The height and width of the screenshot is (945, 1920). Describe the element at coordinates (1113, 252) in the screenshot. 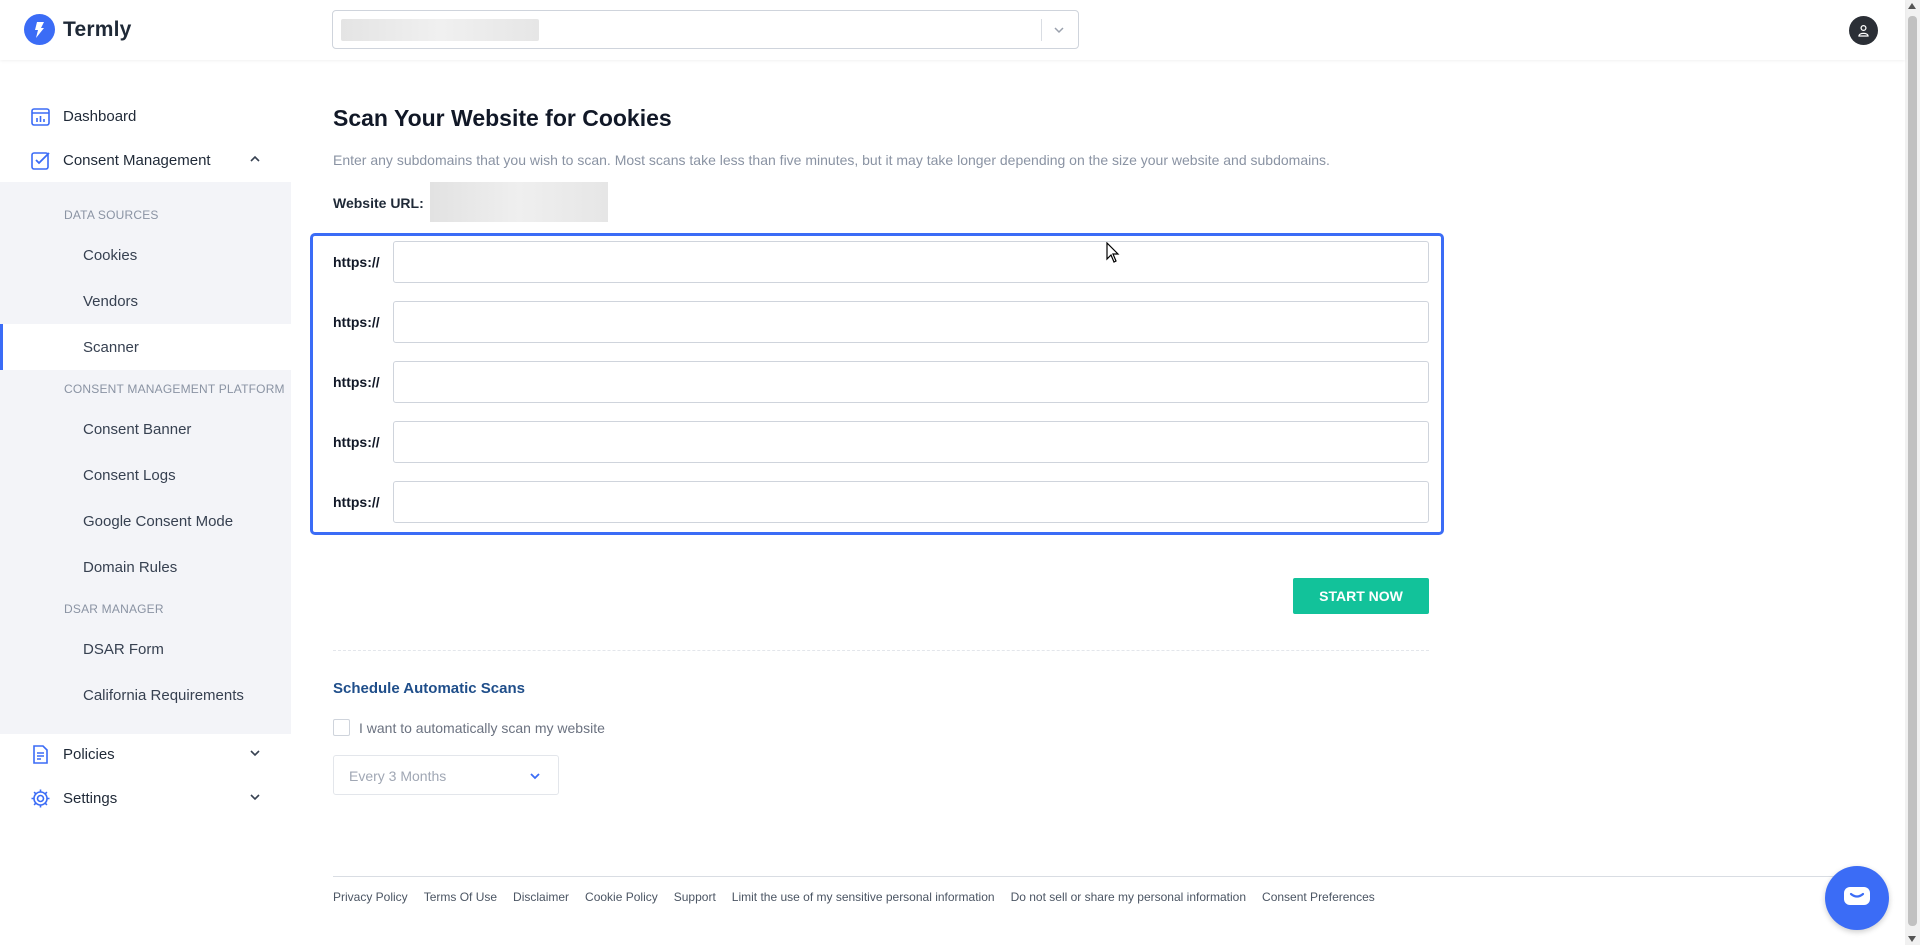

I see `mouse-cursor-icon` at that location.